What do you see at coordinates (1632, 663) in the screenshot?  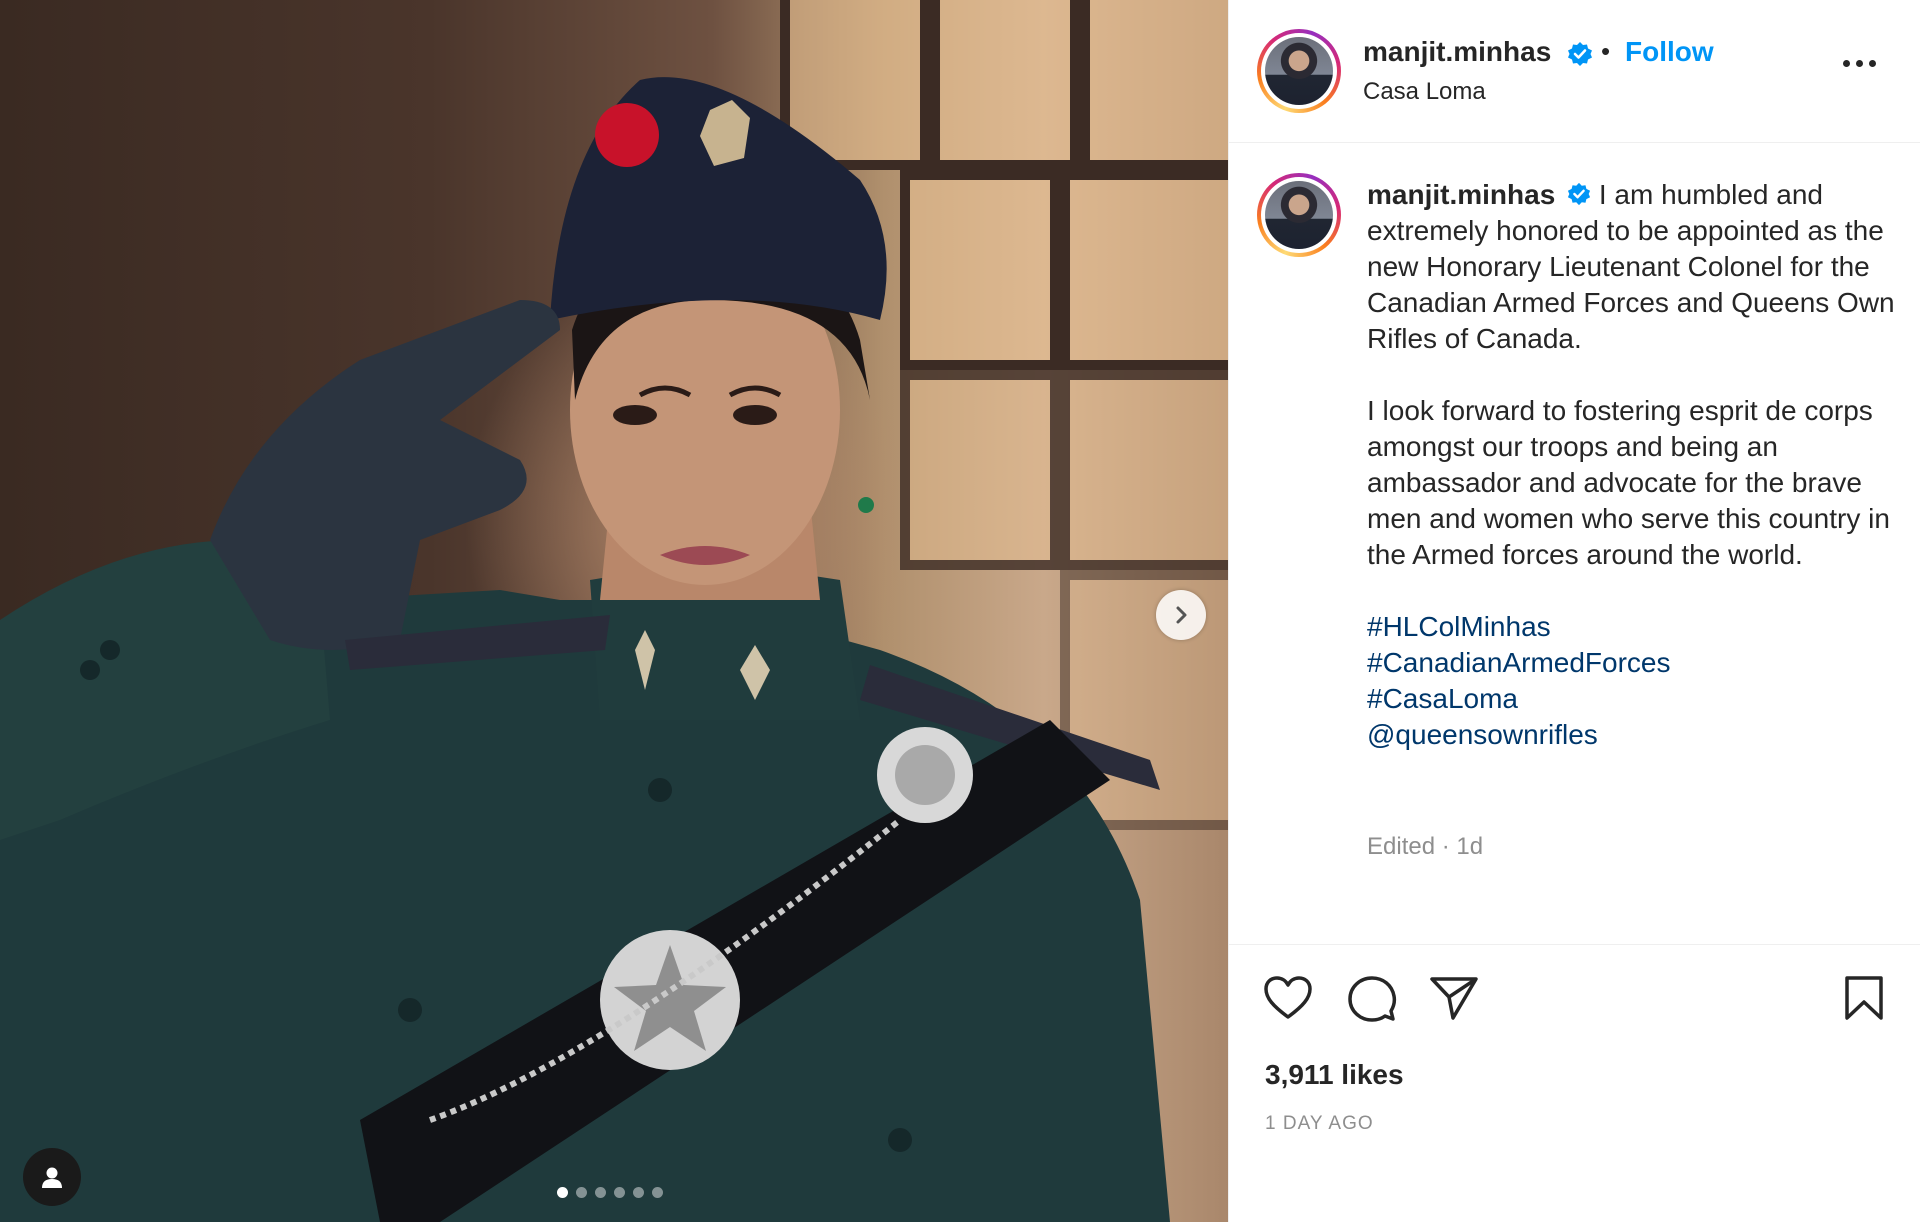 I see `hashtag-link: #CanadianArmedForces` at bounding box center [1632, 663].